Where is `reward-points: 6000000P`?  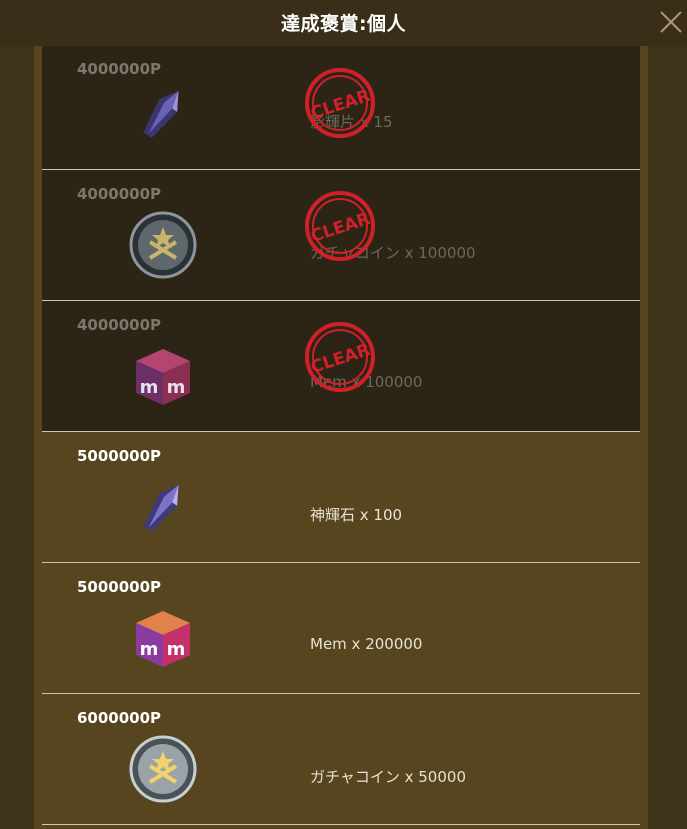
reward-points: 6000000P is located at coordinates (119, 718).